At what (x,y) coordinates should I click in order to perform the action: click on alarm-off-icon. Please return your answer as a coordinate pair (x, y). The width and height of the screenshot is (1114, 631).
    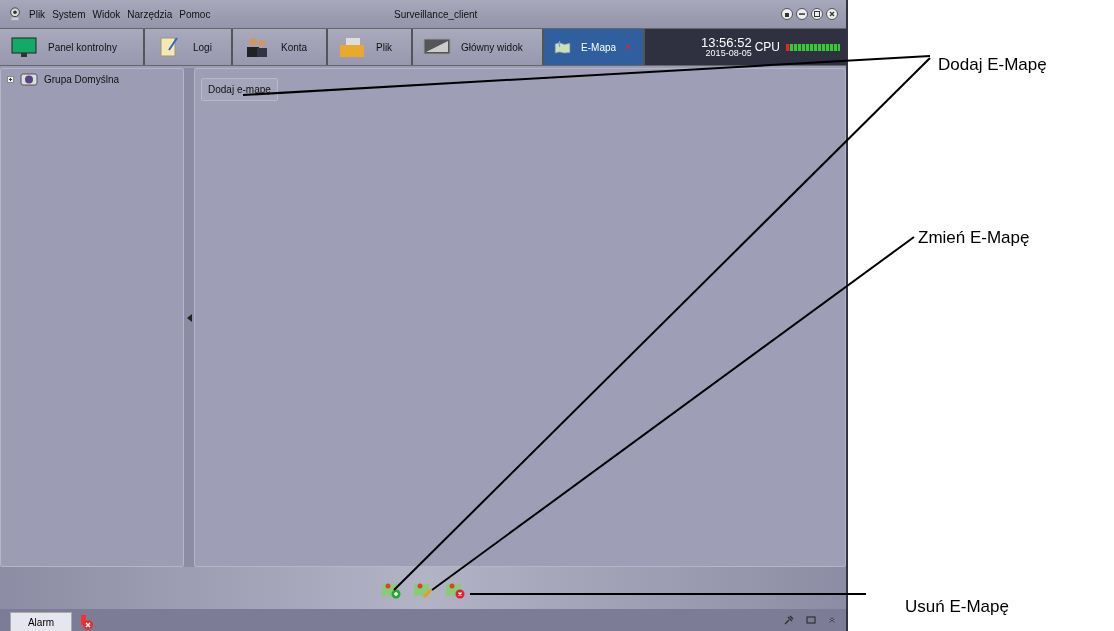
    Looking at the image, I should click on (86, 622).